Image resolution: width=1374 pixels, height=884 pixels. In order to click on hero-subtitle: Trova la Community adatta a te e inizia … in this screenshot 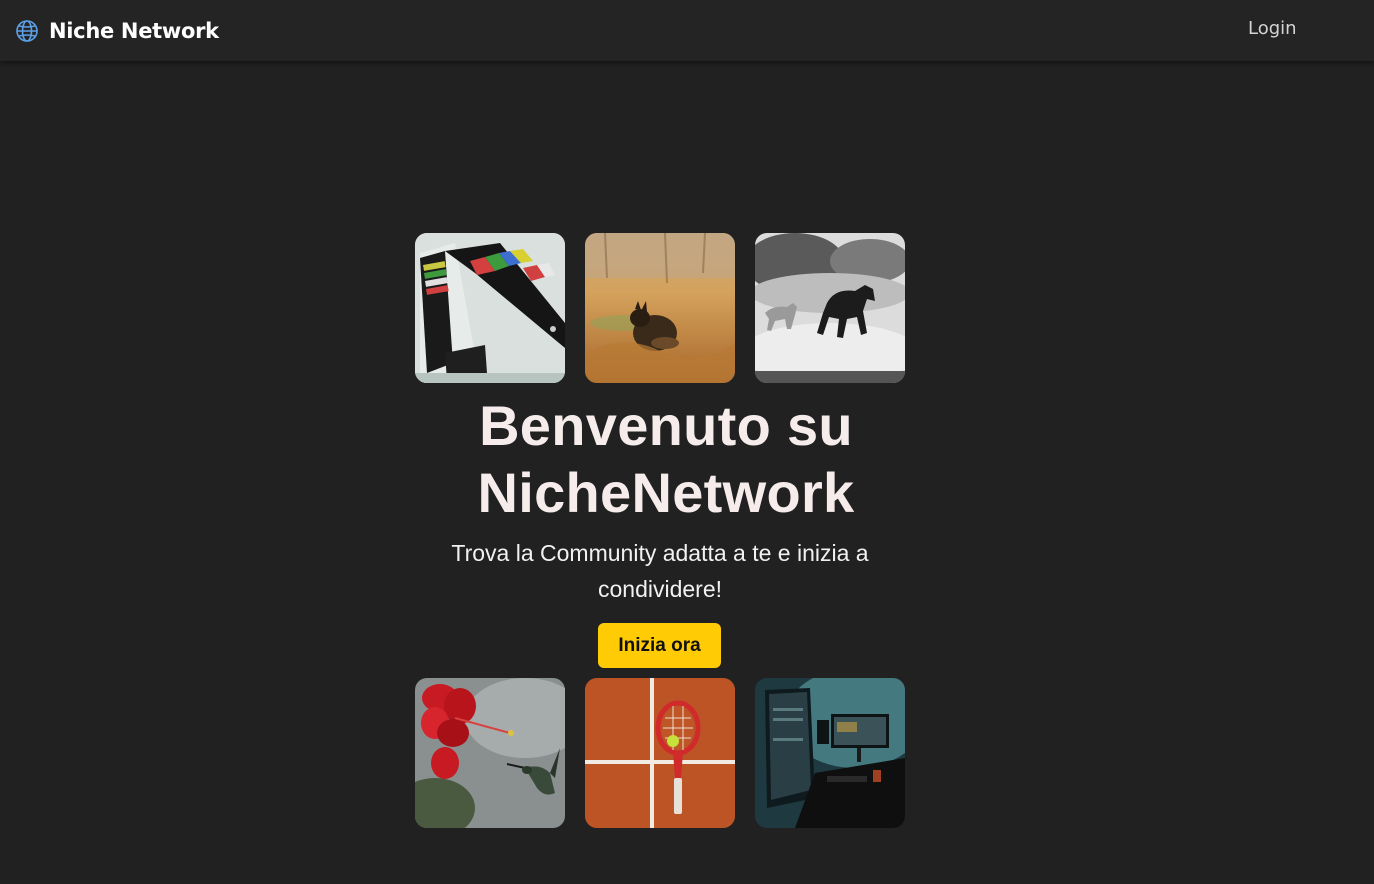, I will do `click(660, 571)`.